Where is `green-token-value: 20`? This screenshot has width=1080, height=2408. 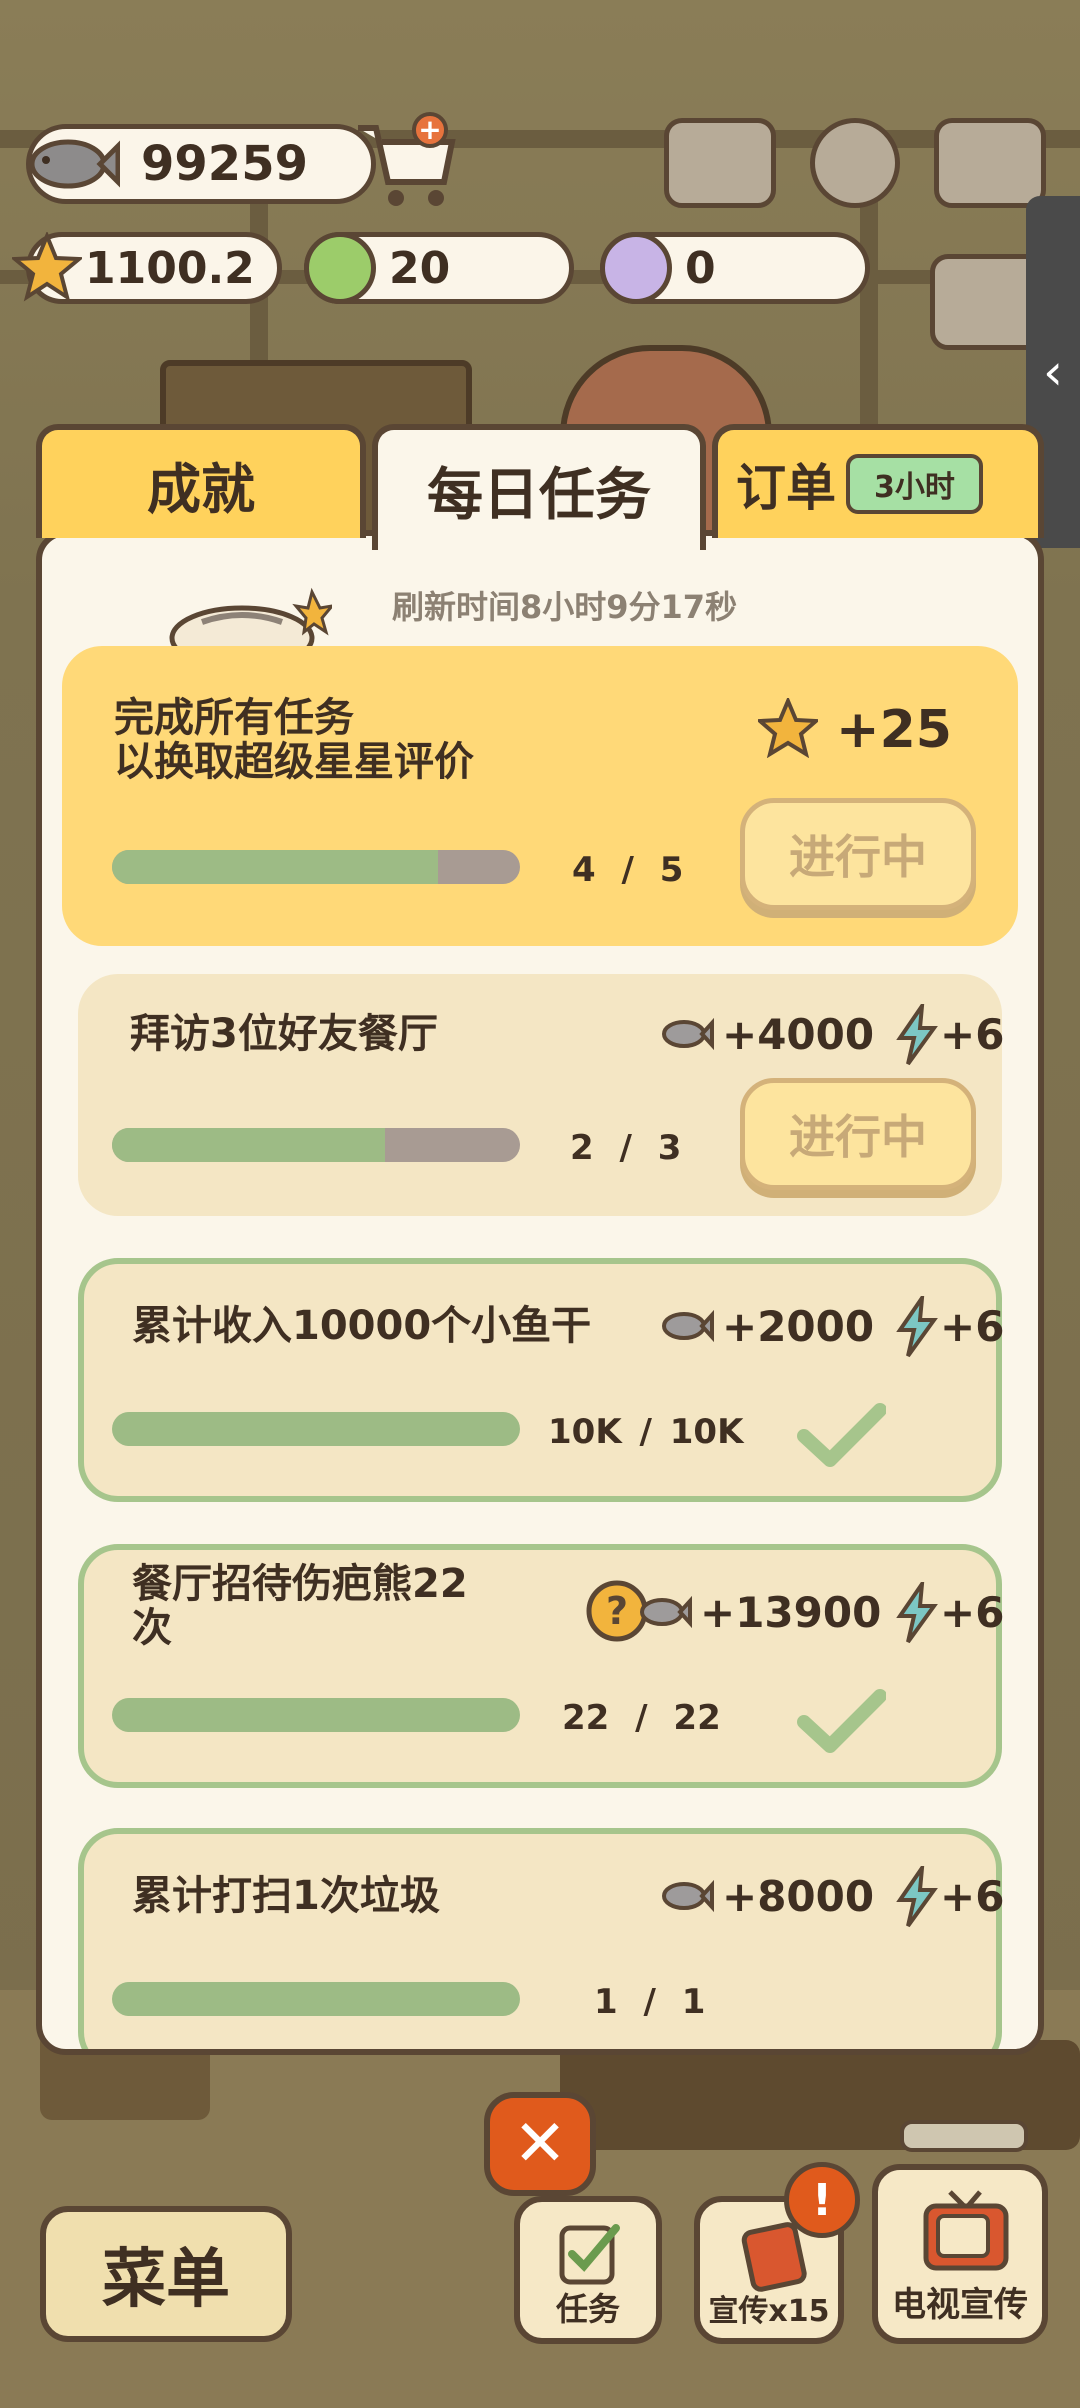
green-token-value: 20 is located at coordinates (420, 268).